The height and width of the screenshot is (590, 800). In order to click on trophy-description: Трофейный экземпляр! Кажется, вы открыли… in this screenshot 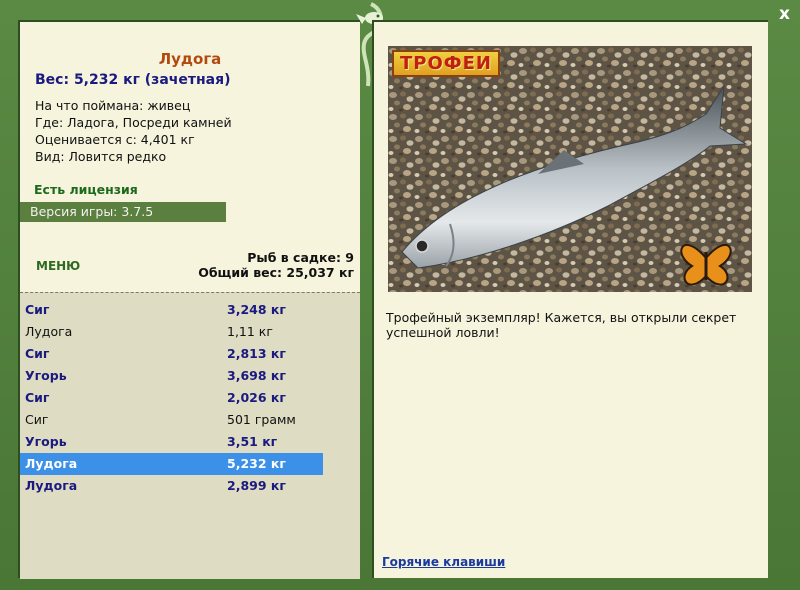, I will do `click(561, 325)`.